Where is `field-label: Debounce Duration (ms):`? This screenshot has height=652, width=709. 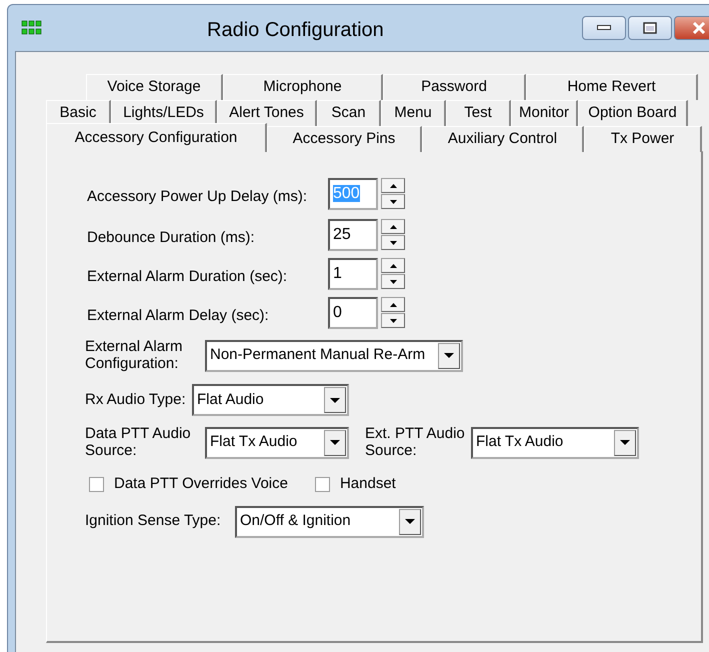
field-label: Debounce Duration (ms): is located at coordinates (171, 238).